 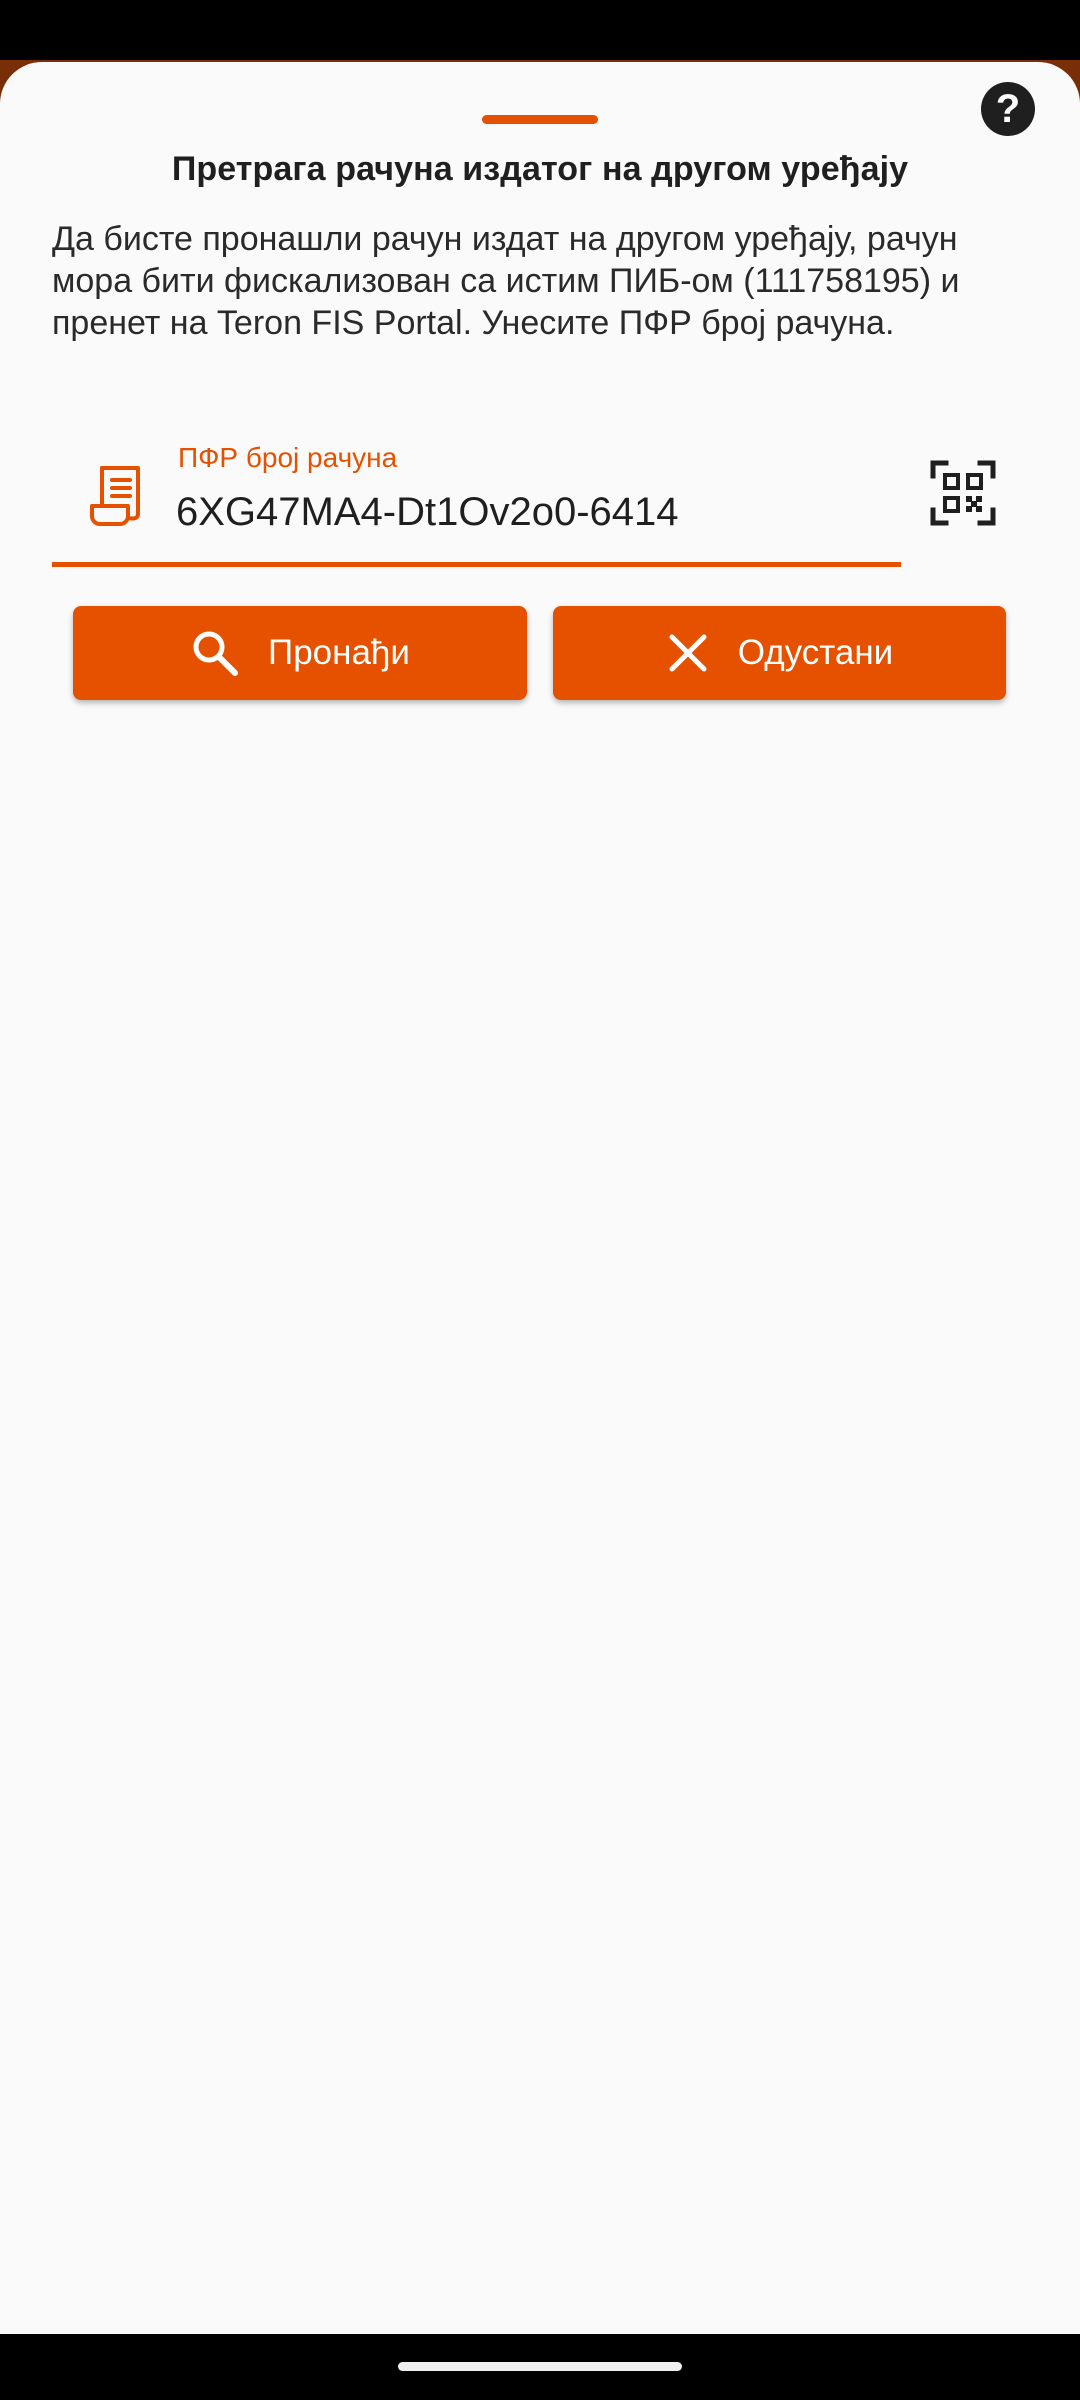 What do you see at coordinates (540, 119) in the screenshot?
I see `drag-handle` at bounding box center [540, 119].